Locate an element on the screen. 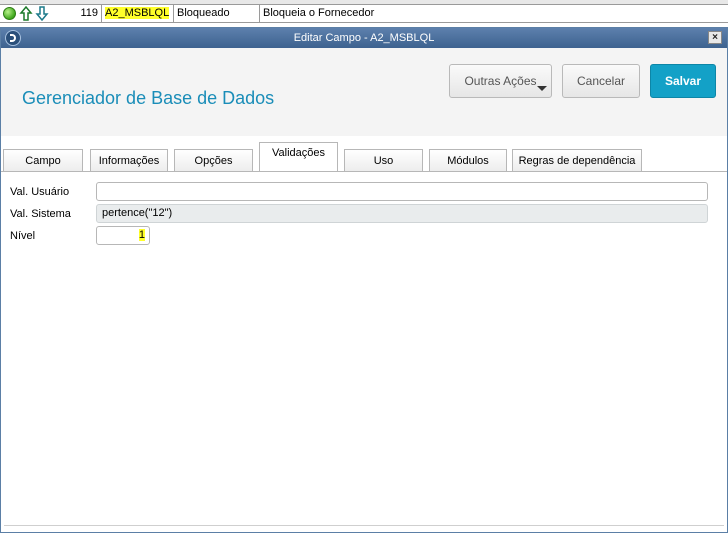 The image size is (728, 533). dialog-title: Editar Campo - A2_MSBLQL is located at coordinates (364, 38).